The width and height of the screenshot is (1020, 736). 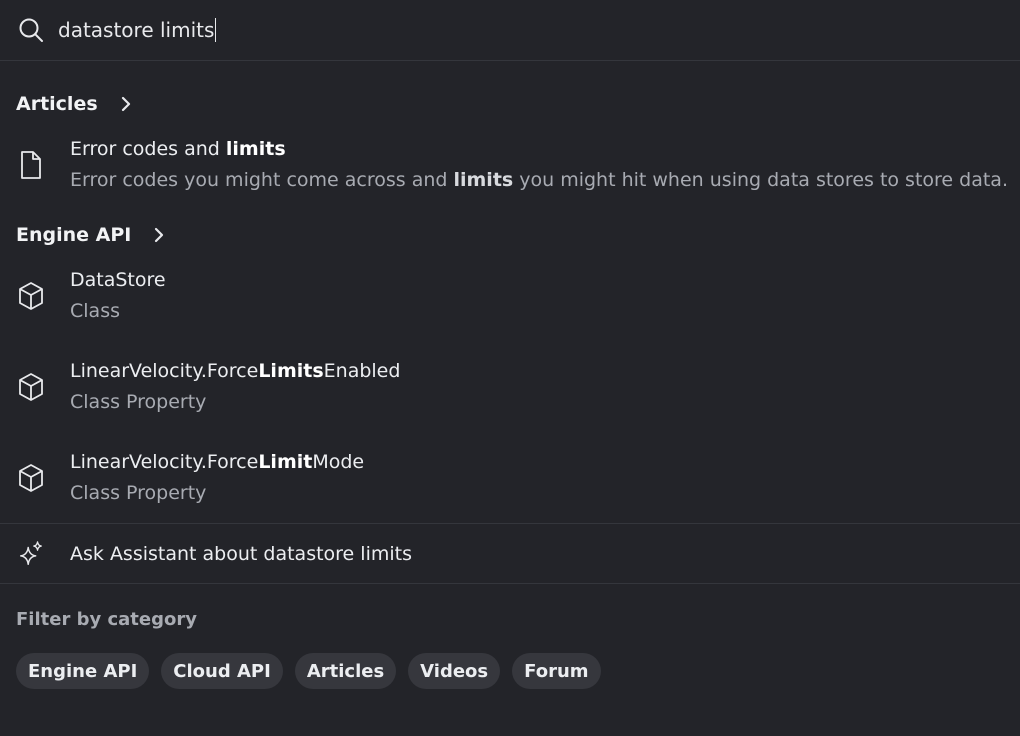 What do you see at coordinates (222, 671) in the screenshot?
I see `chip-cloud-api: Cloud API` at bounding box center [222, 671].